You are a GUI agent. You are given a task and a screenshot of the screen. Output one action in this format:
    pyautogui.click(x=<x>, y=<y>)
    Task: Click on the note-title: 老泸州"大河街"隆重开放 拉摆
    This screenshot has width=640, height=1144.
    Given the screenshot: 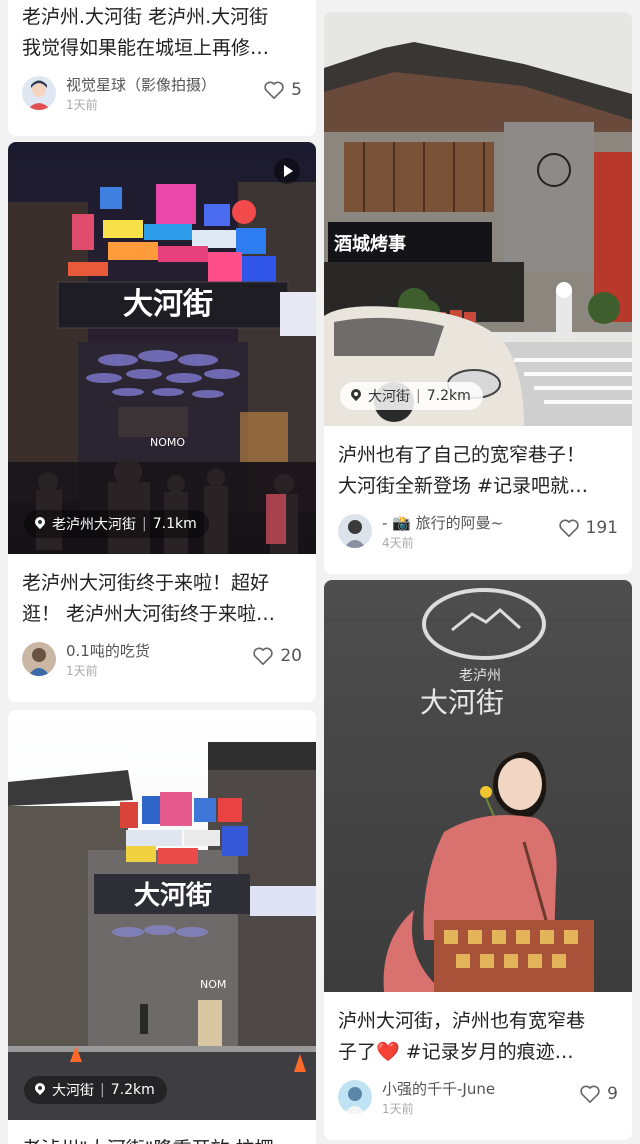 What is the action you would take?
    pyautogui.click(x=162, y=1132)
    